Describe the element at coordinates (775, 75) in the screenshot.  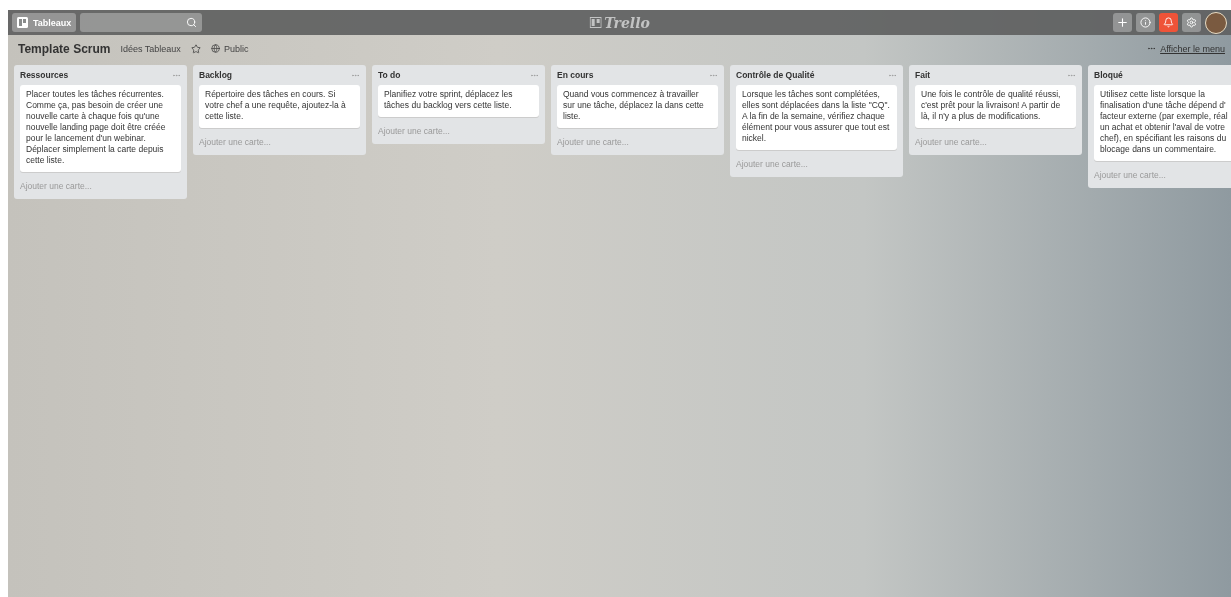
I see `list-title: Contrôle de Qualité` at that location.